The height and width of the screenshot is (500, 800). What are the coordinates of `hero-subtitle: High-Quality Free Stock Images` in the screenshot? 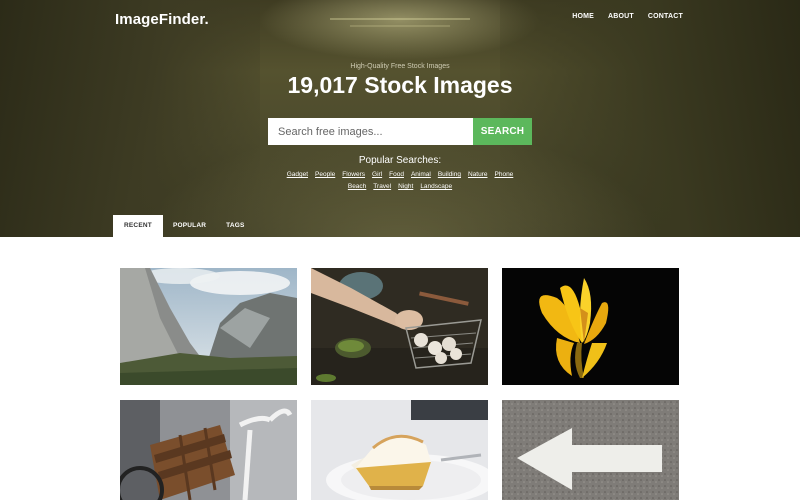 It's located at (400, 66).